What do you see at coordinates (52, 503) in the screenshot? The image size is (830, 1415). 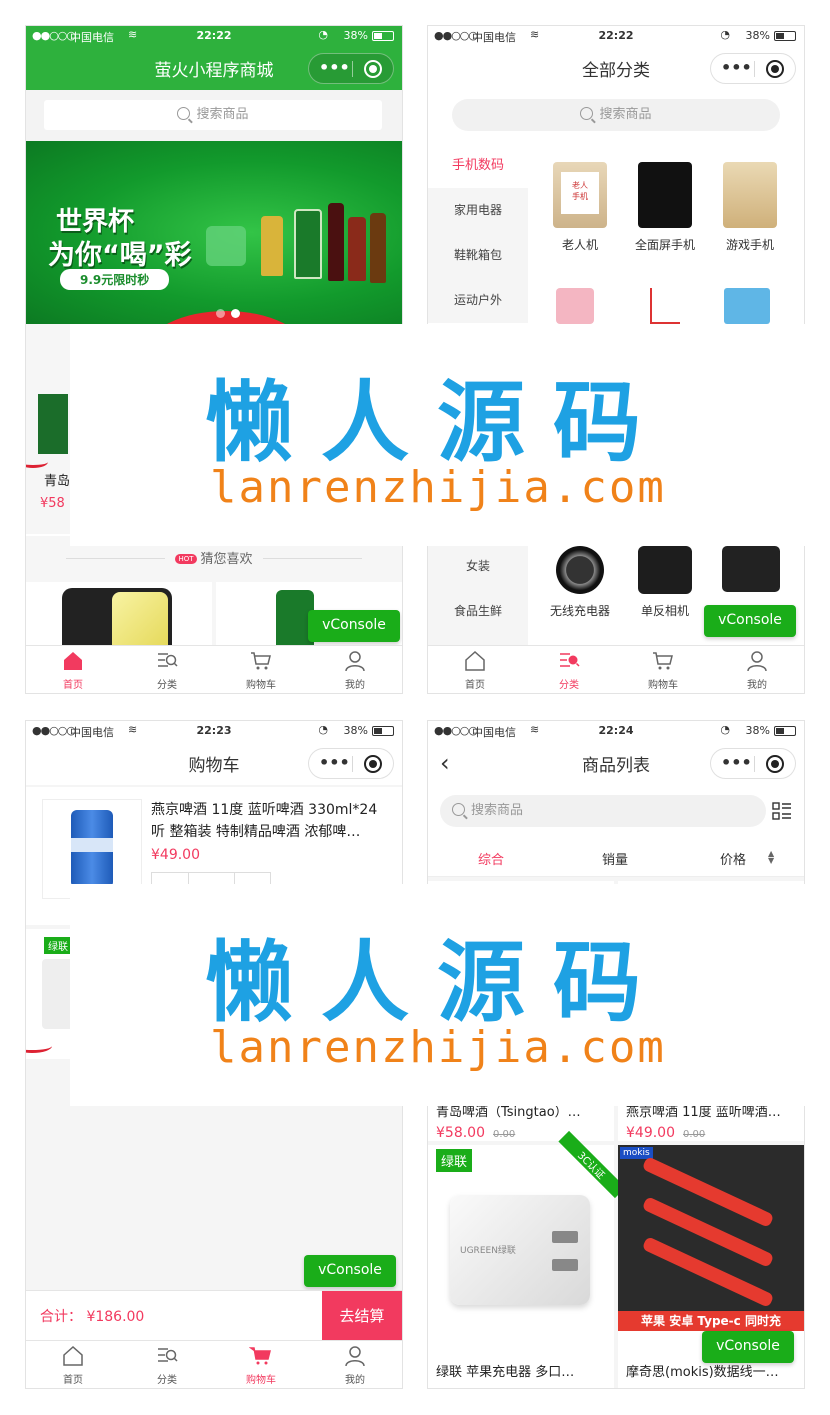 I see `product-price: ¥58` at bounding box center [52, 503].